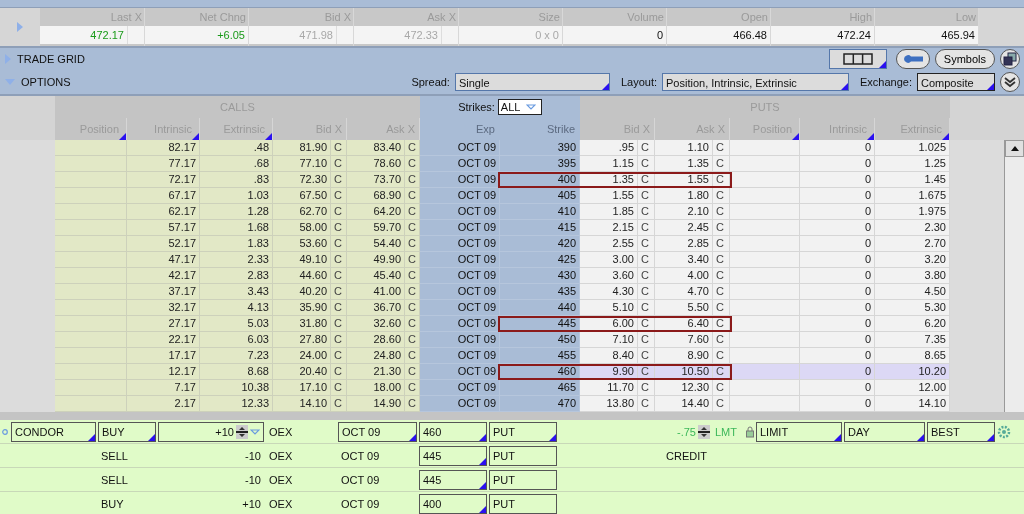 The width and height of the screenshot is (1024, 514). I want to click on table-cell: 67.50, so click(302, 196).